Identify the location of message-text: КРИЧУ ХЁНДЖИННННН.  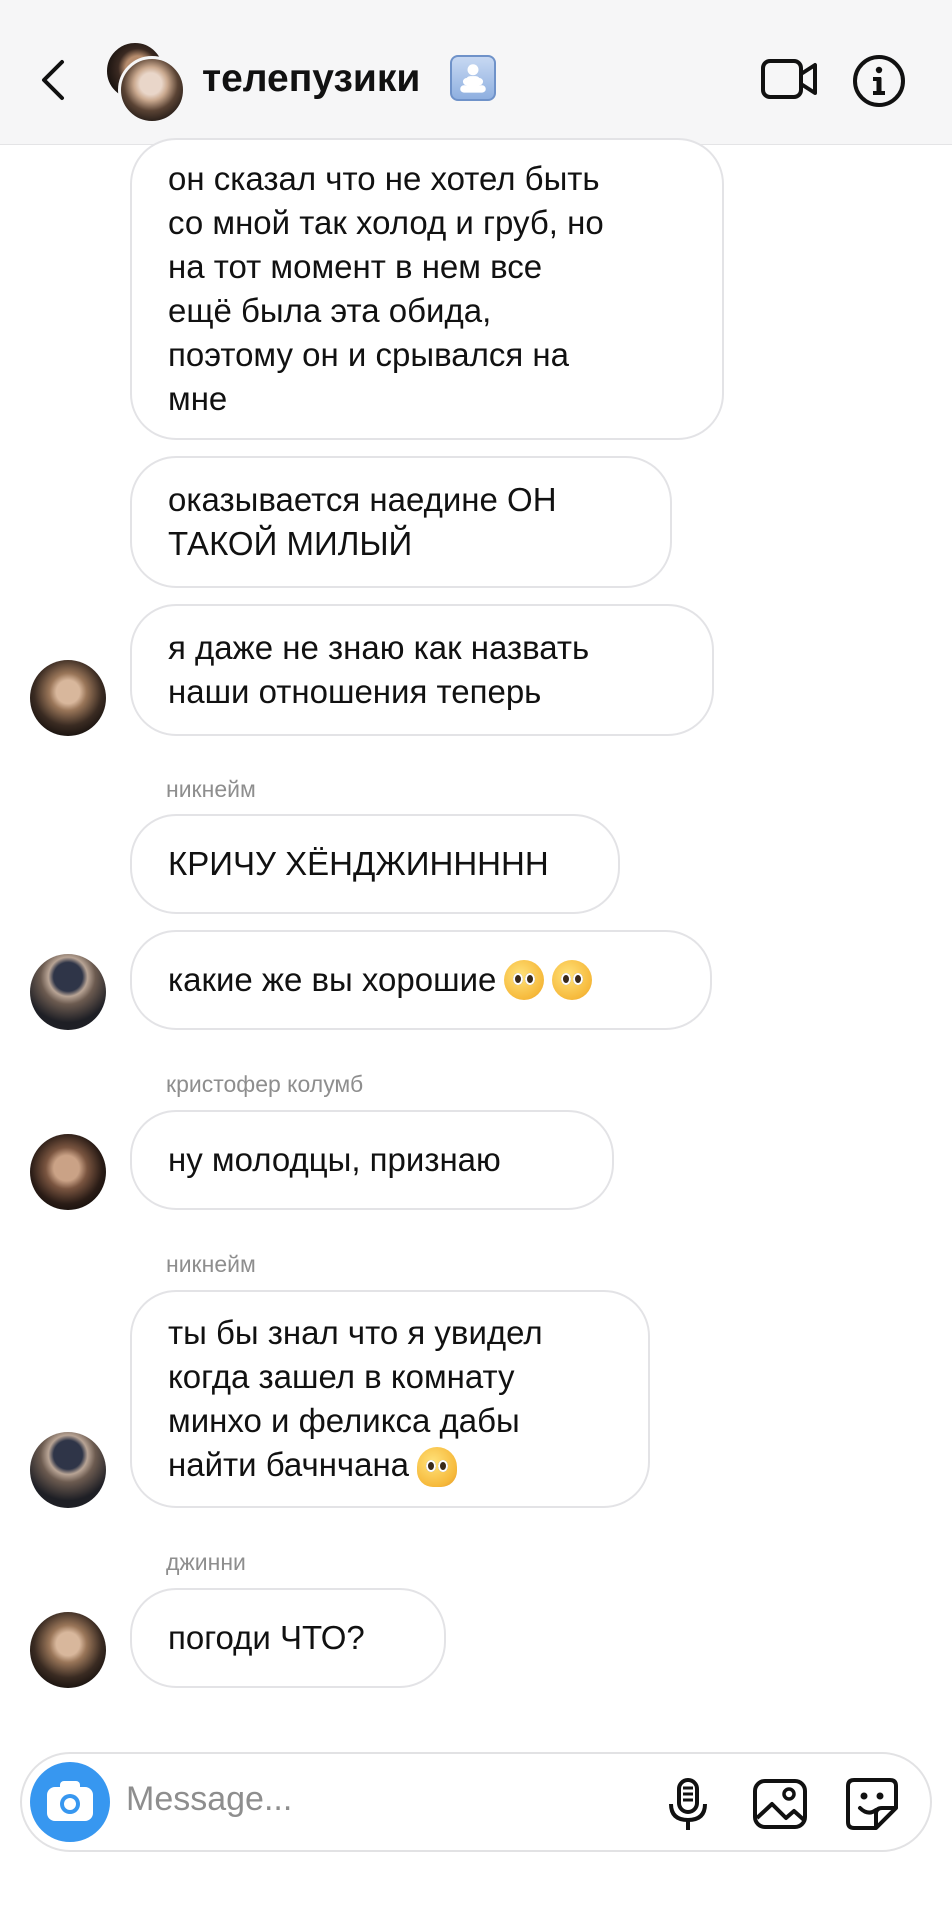
(358, 863).